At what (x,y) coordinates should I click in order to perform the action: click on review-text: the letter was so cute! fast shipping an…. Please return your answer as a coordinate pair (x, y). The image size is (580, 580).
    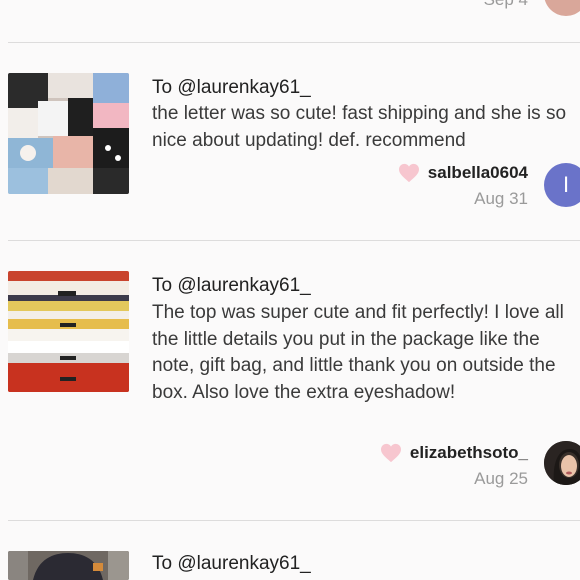
    Looking at the image, I should click on (359, 127).